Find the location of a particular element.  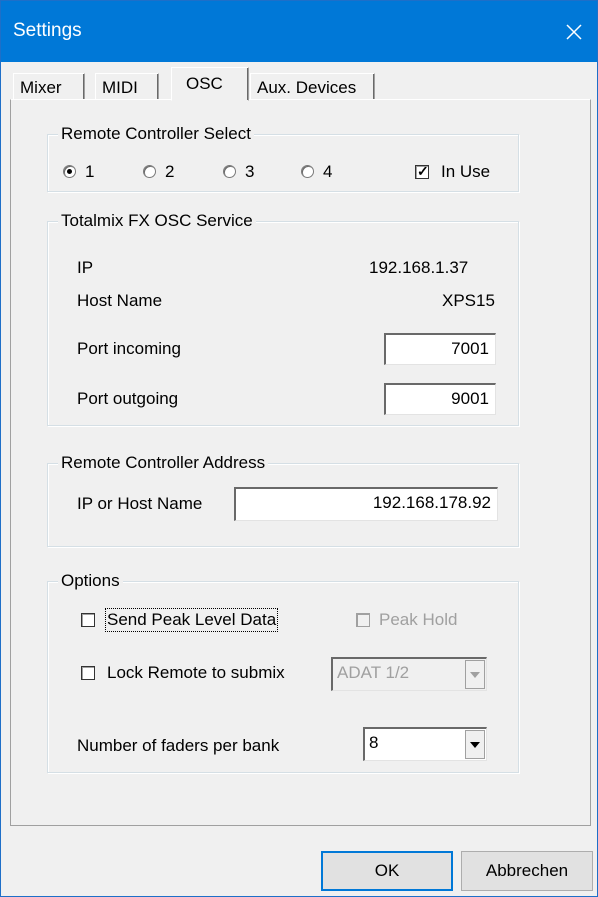

cancel-button: Abbrechen is located at coordinates (527, 871).